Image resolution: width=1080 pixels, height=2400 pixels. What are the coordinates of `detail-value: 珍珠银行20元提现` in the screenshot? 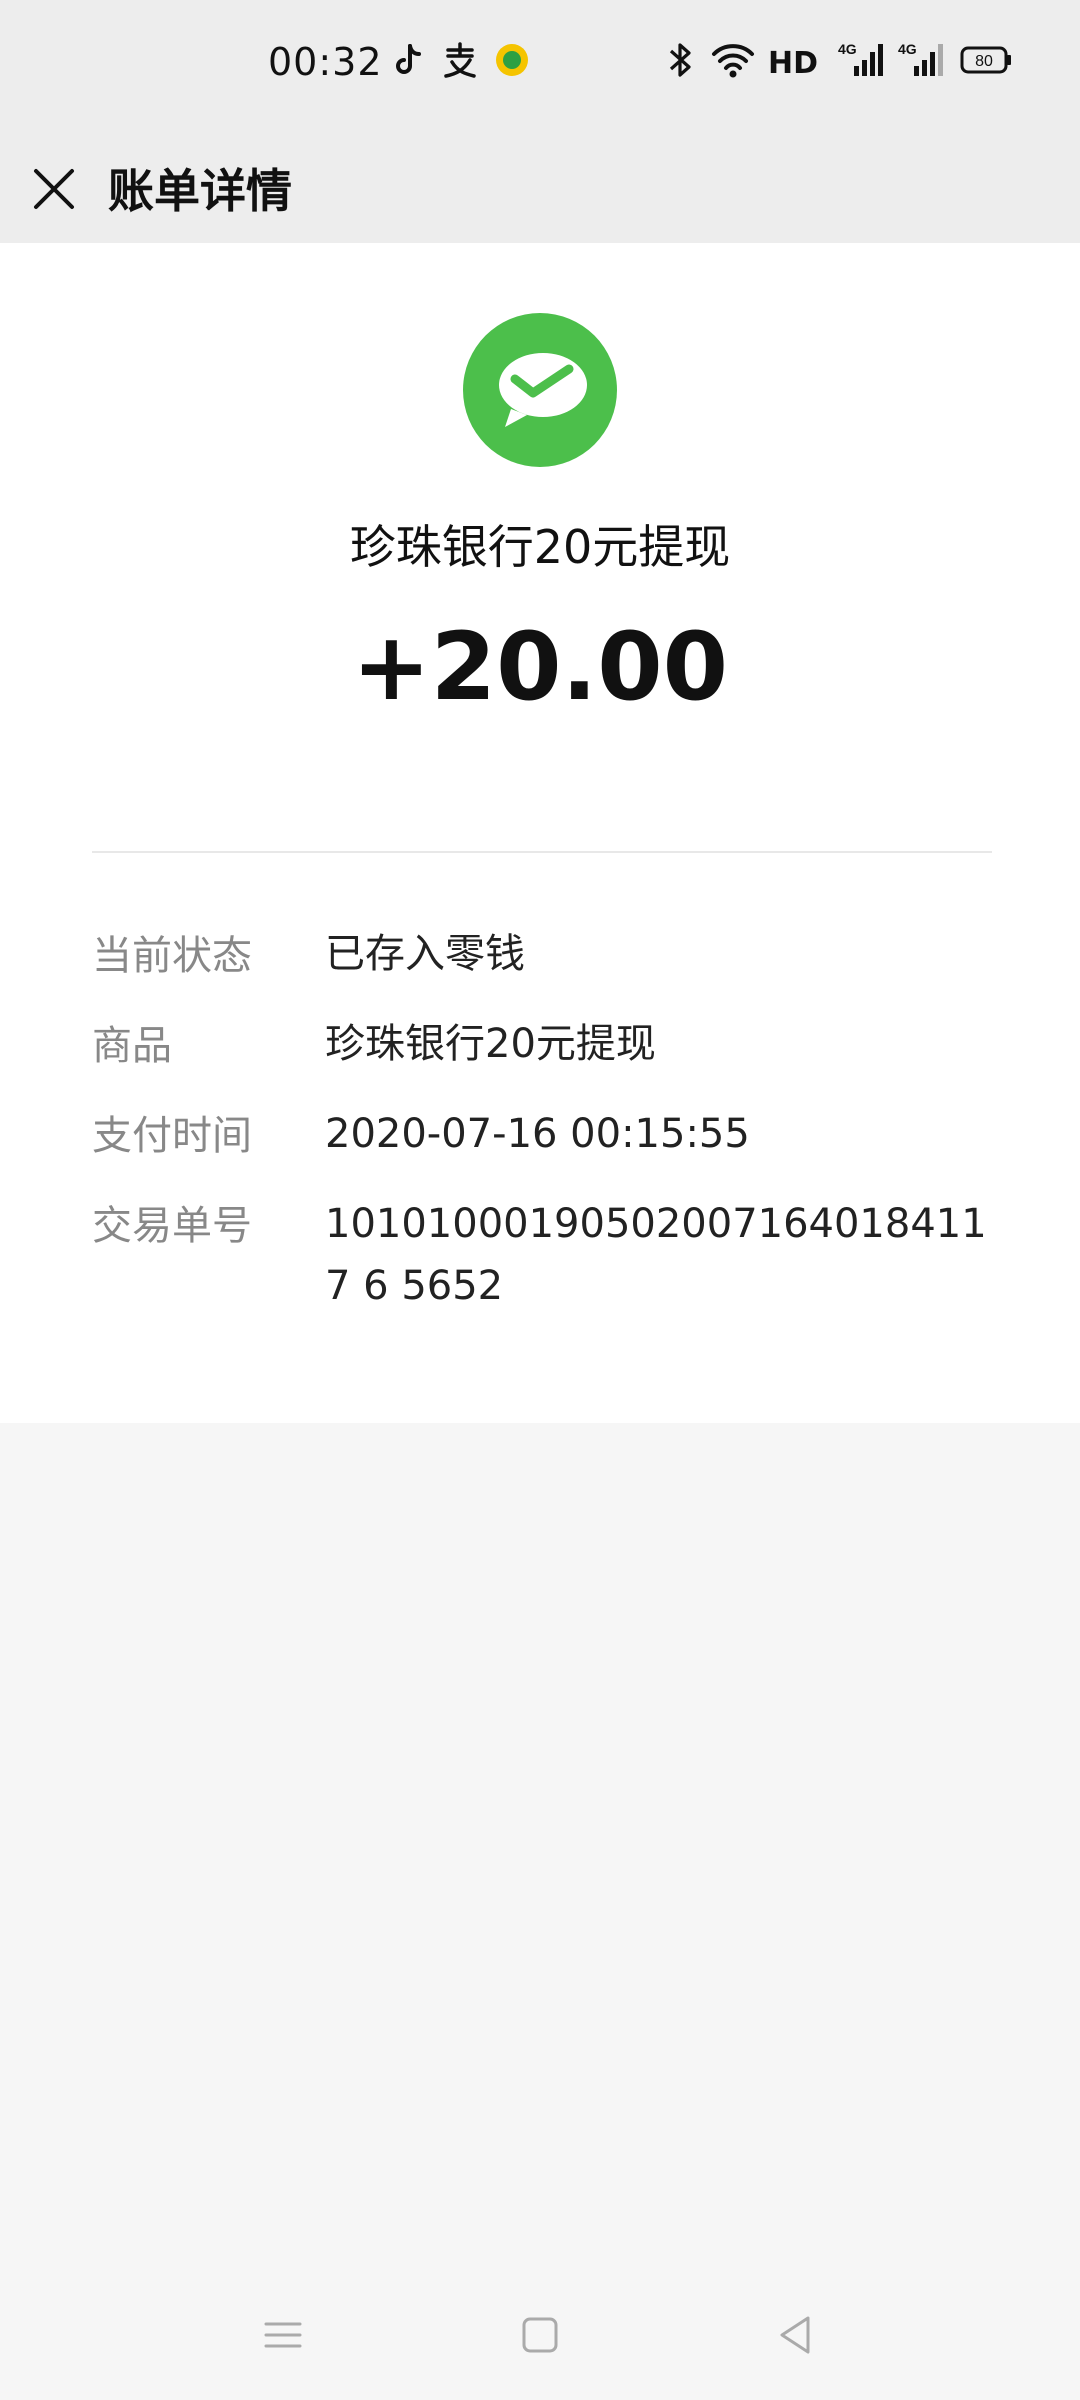 It's located at (490, 1044).